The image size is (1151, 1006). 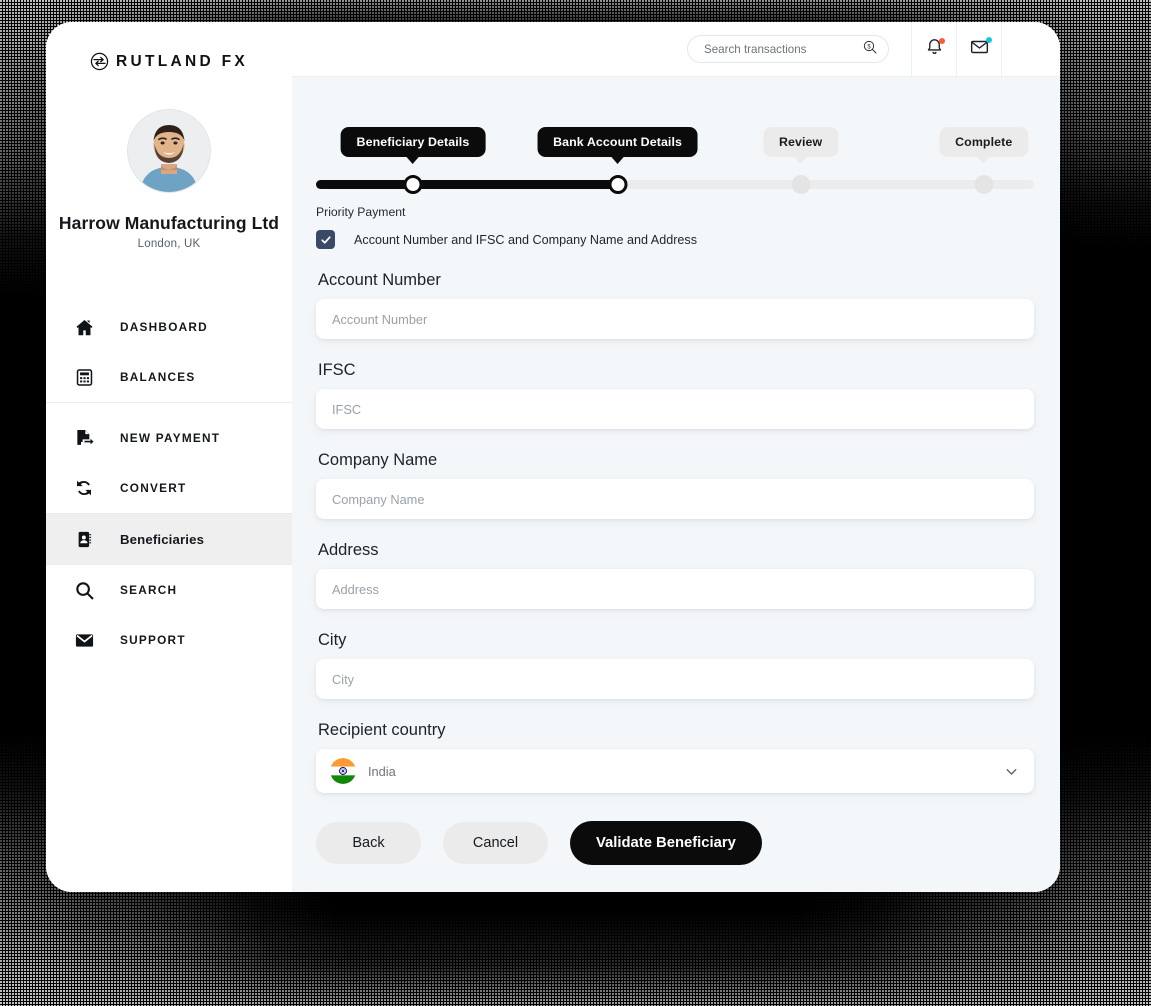 What do you see at coordinates (84, 590) in the screenshot?
I see `magnifier-icon` at bounding box center [84, 590].